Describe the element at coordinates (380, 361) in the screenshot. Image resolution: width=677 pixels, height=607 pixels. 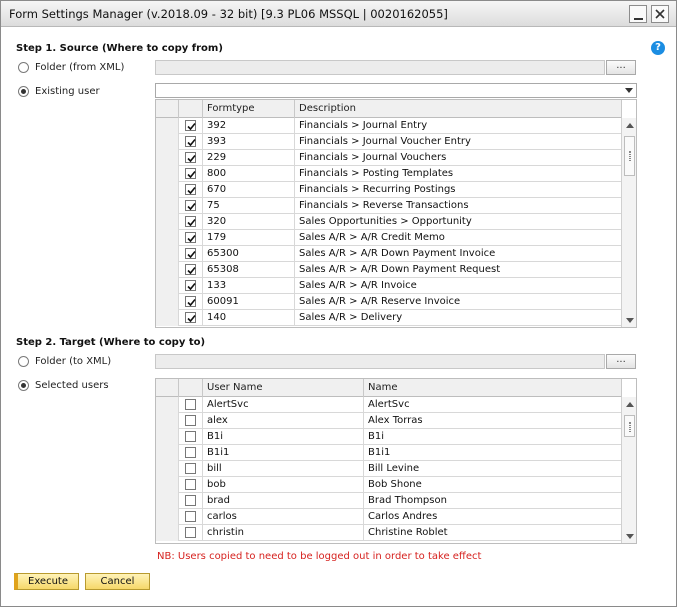
I see `target-folder-path-field` at that location.